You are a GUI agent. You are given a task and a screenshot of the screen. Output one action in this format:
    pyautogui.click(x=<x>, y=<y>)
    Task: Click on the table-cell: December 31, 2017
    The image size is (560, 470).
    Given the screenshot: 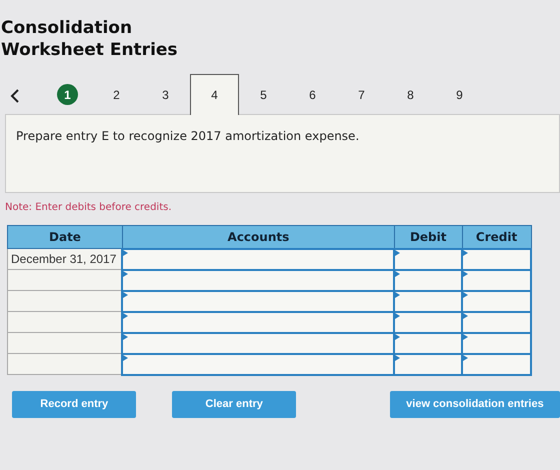 What is the action you would take?
    pyautogui.click(x=65, y=259)
    